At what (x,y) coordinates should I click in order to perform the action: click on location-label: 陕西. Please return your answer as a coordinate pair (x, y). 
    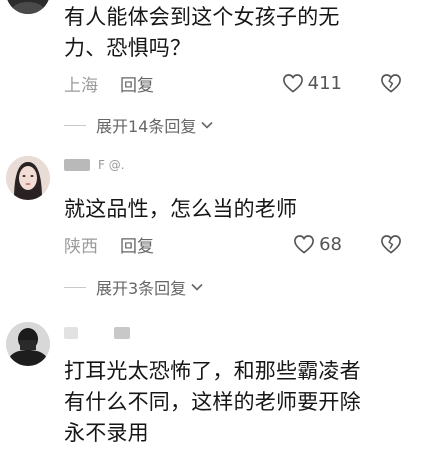
    Looking at the image, I should click on (81, 246).